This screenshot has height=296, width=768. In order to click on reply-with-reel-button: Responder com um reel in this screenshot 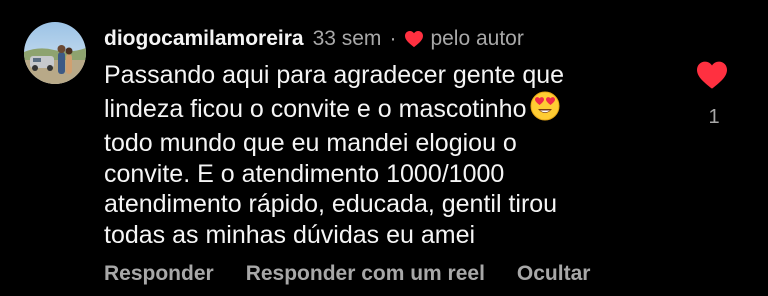, I will do `click(365, 274)`.